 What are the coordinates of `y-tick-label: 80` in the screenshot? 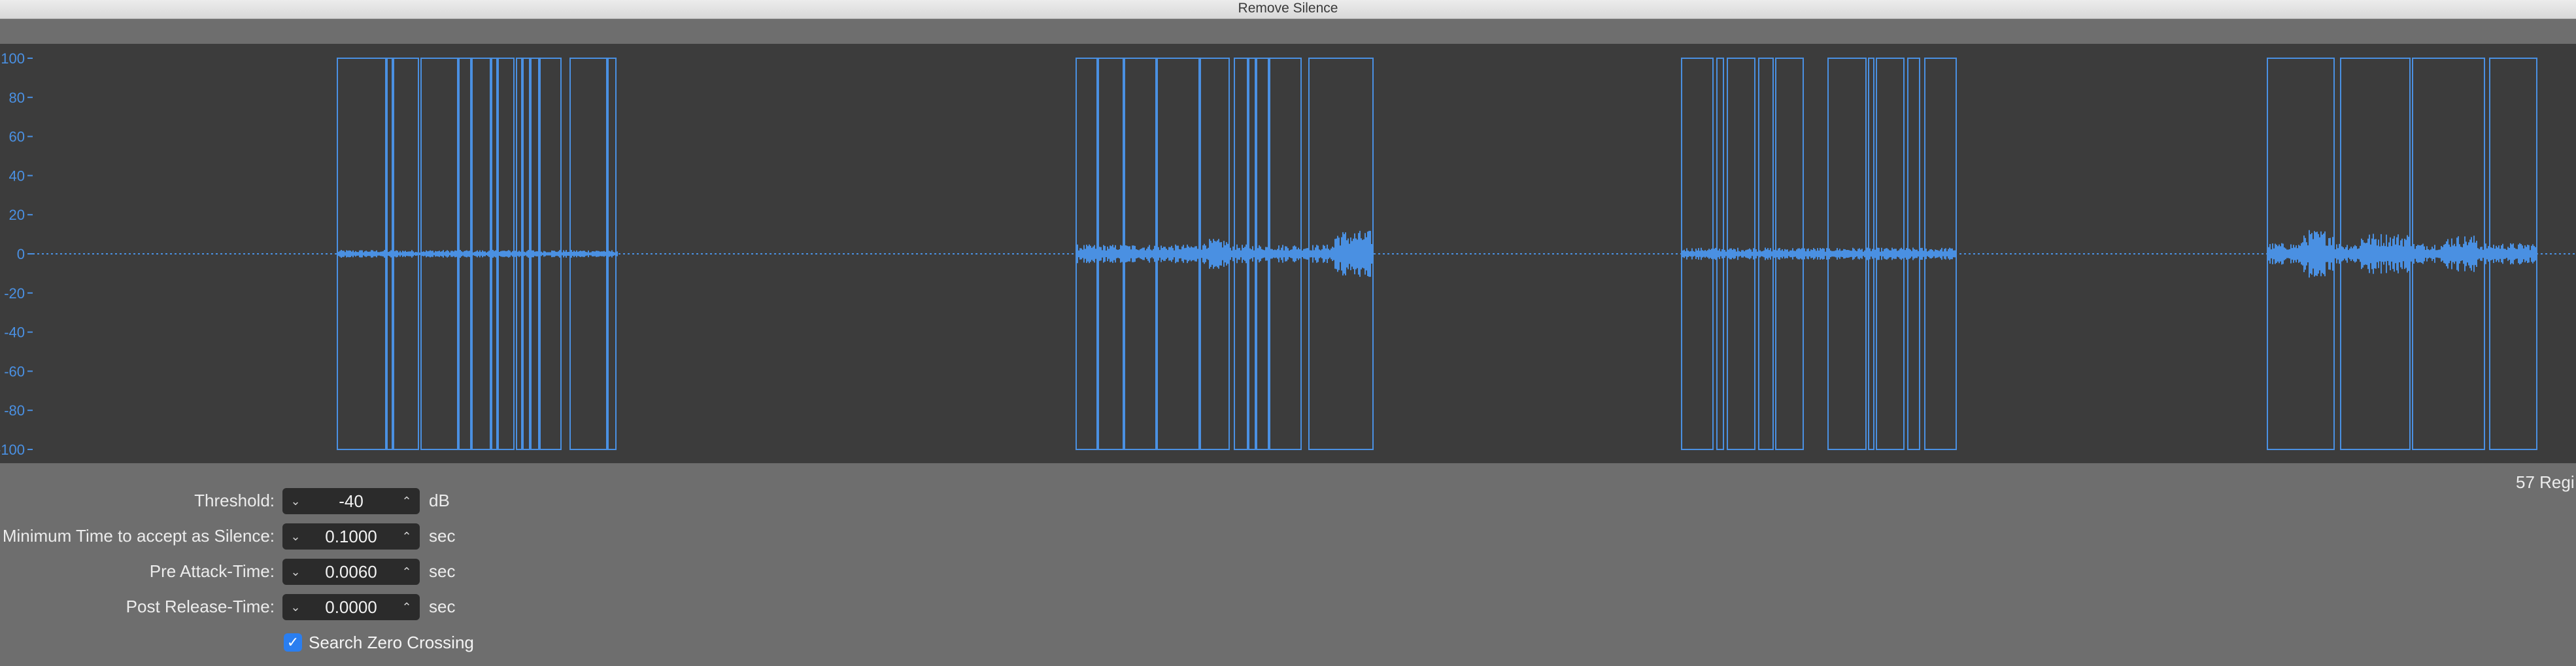 It's located at (17, 98).